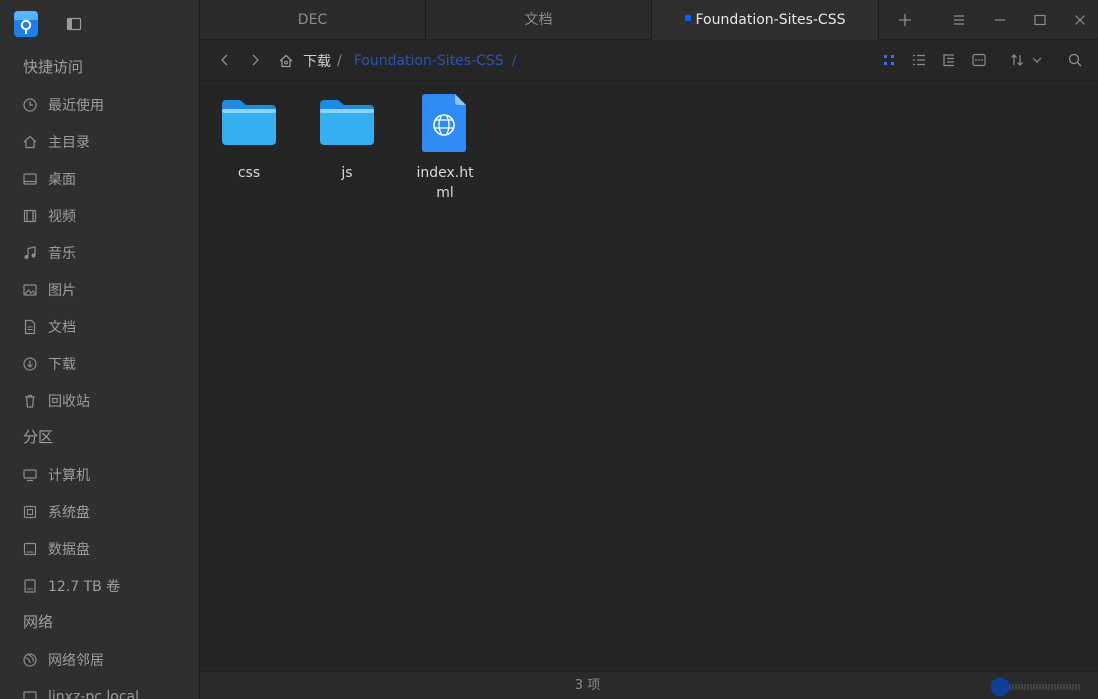 The height and width of the screenshot is (699, 1098). What do you see at coordinates (979, 60) in the screenshot?
I see `more-options-icon` at bounding box center [979, 60].